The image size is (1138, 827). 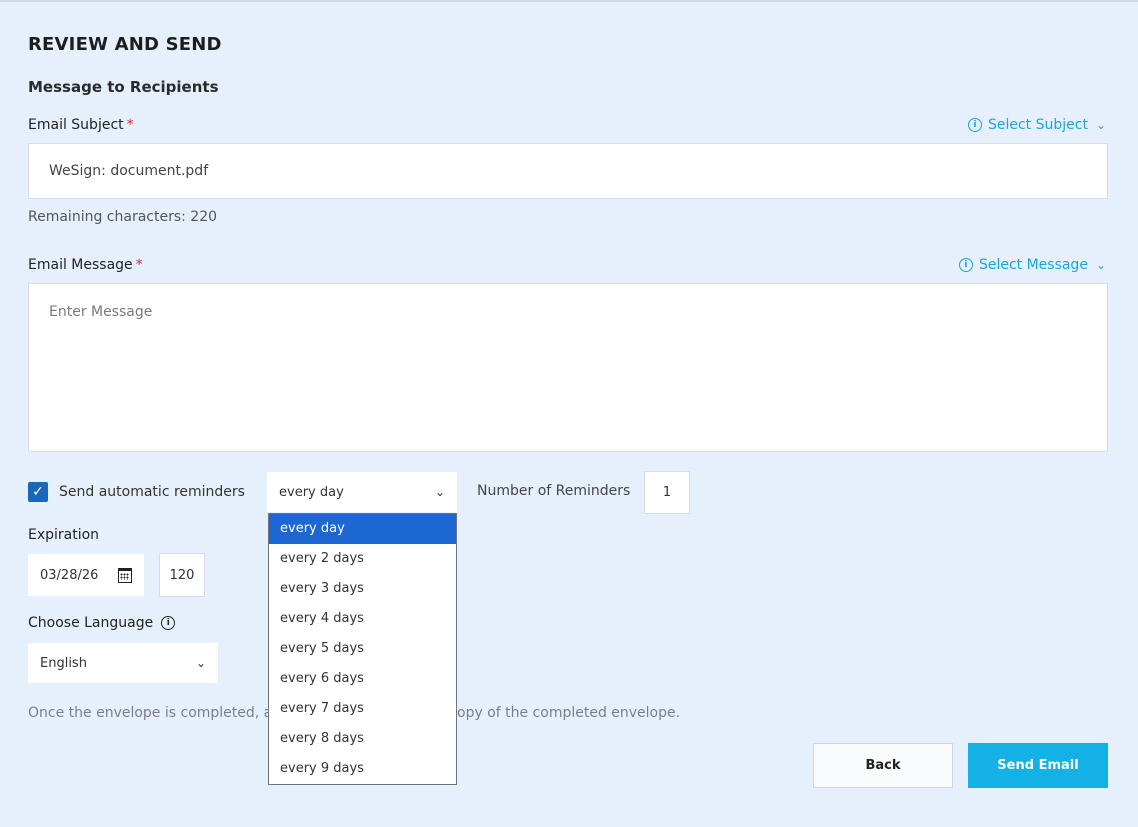 I want to click on dropdown-option: every 9 days, so click(x=362, y=769).